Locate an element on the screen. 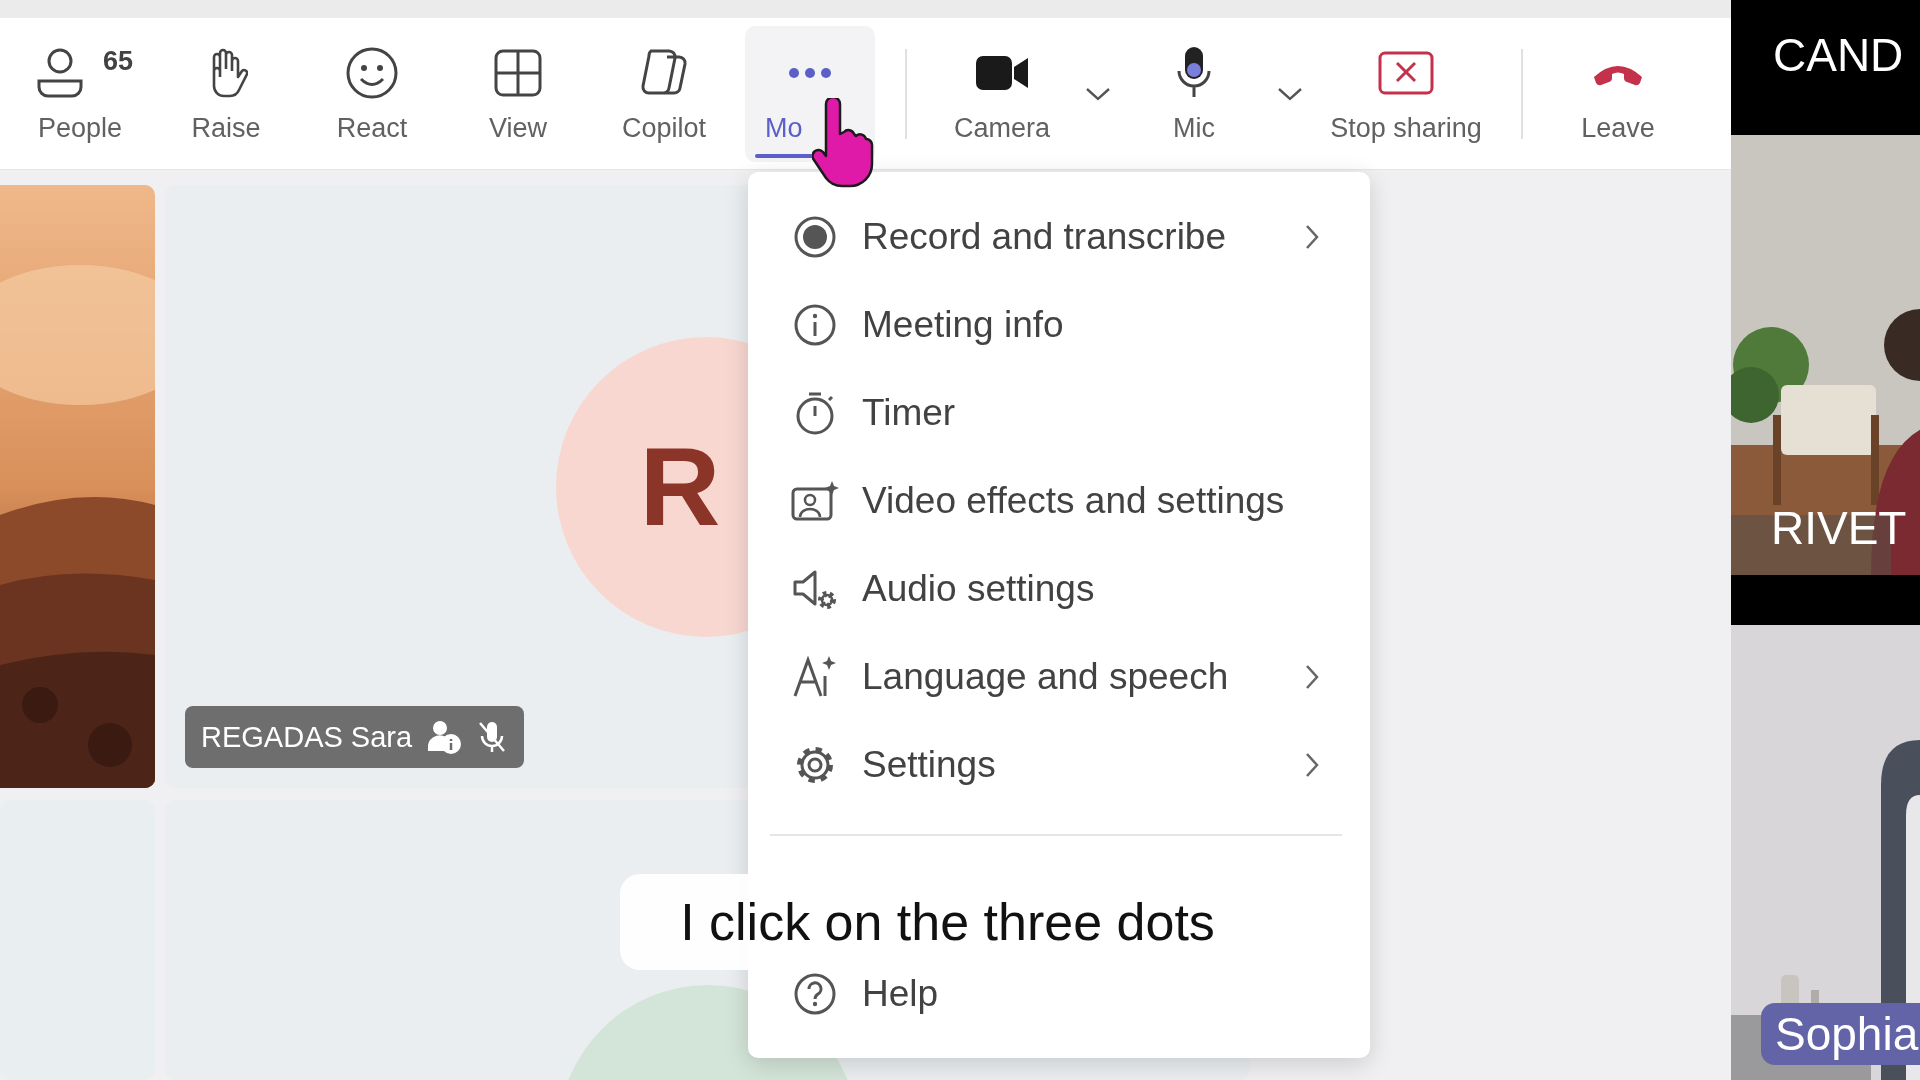  toolbar-button: Copilot is located at coordinates (664, 93).